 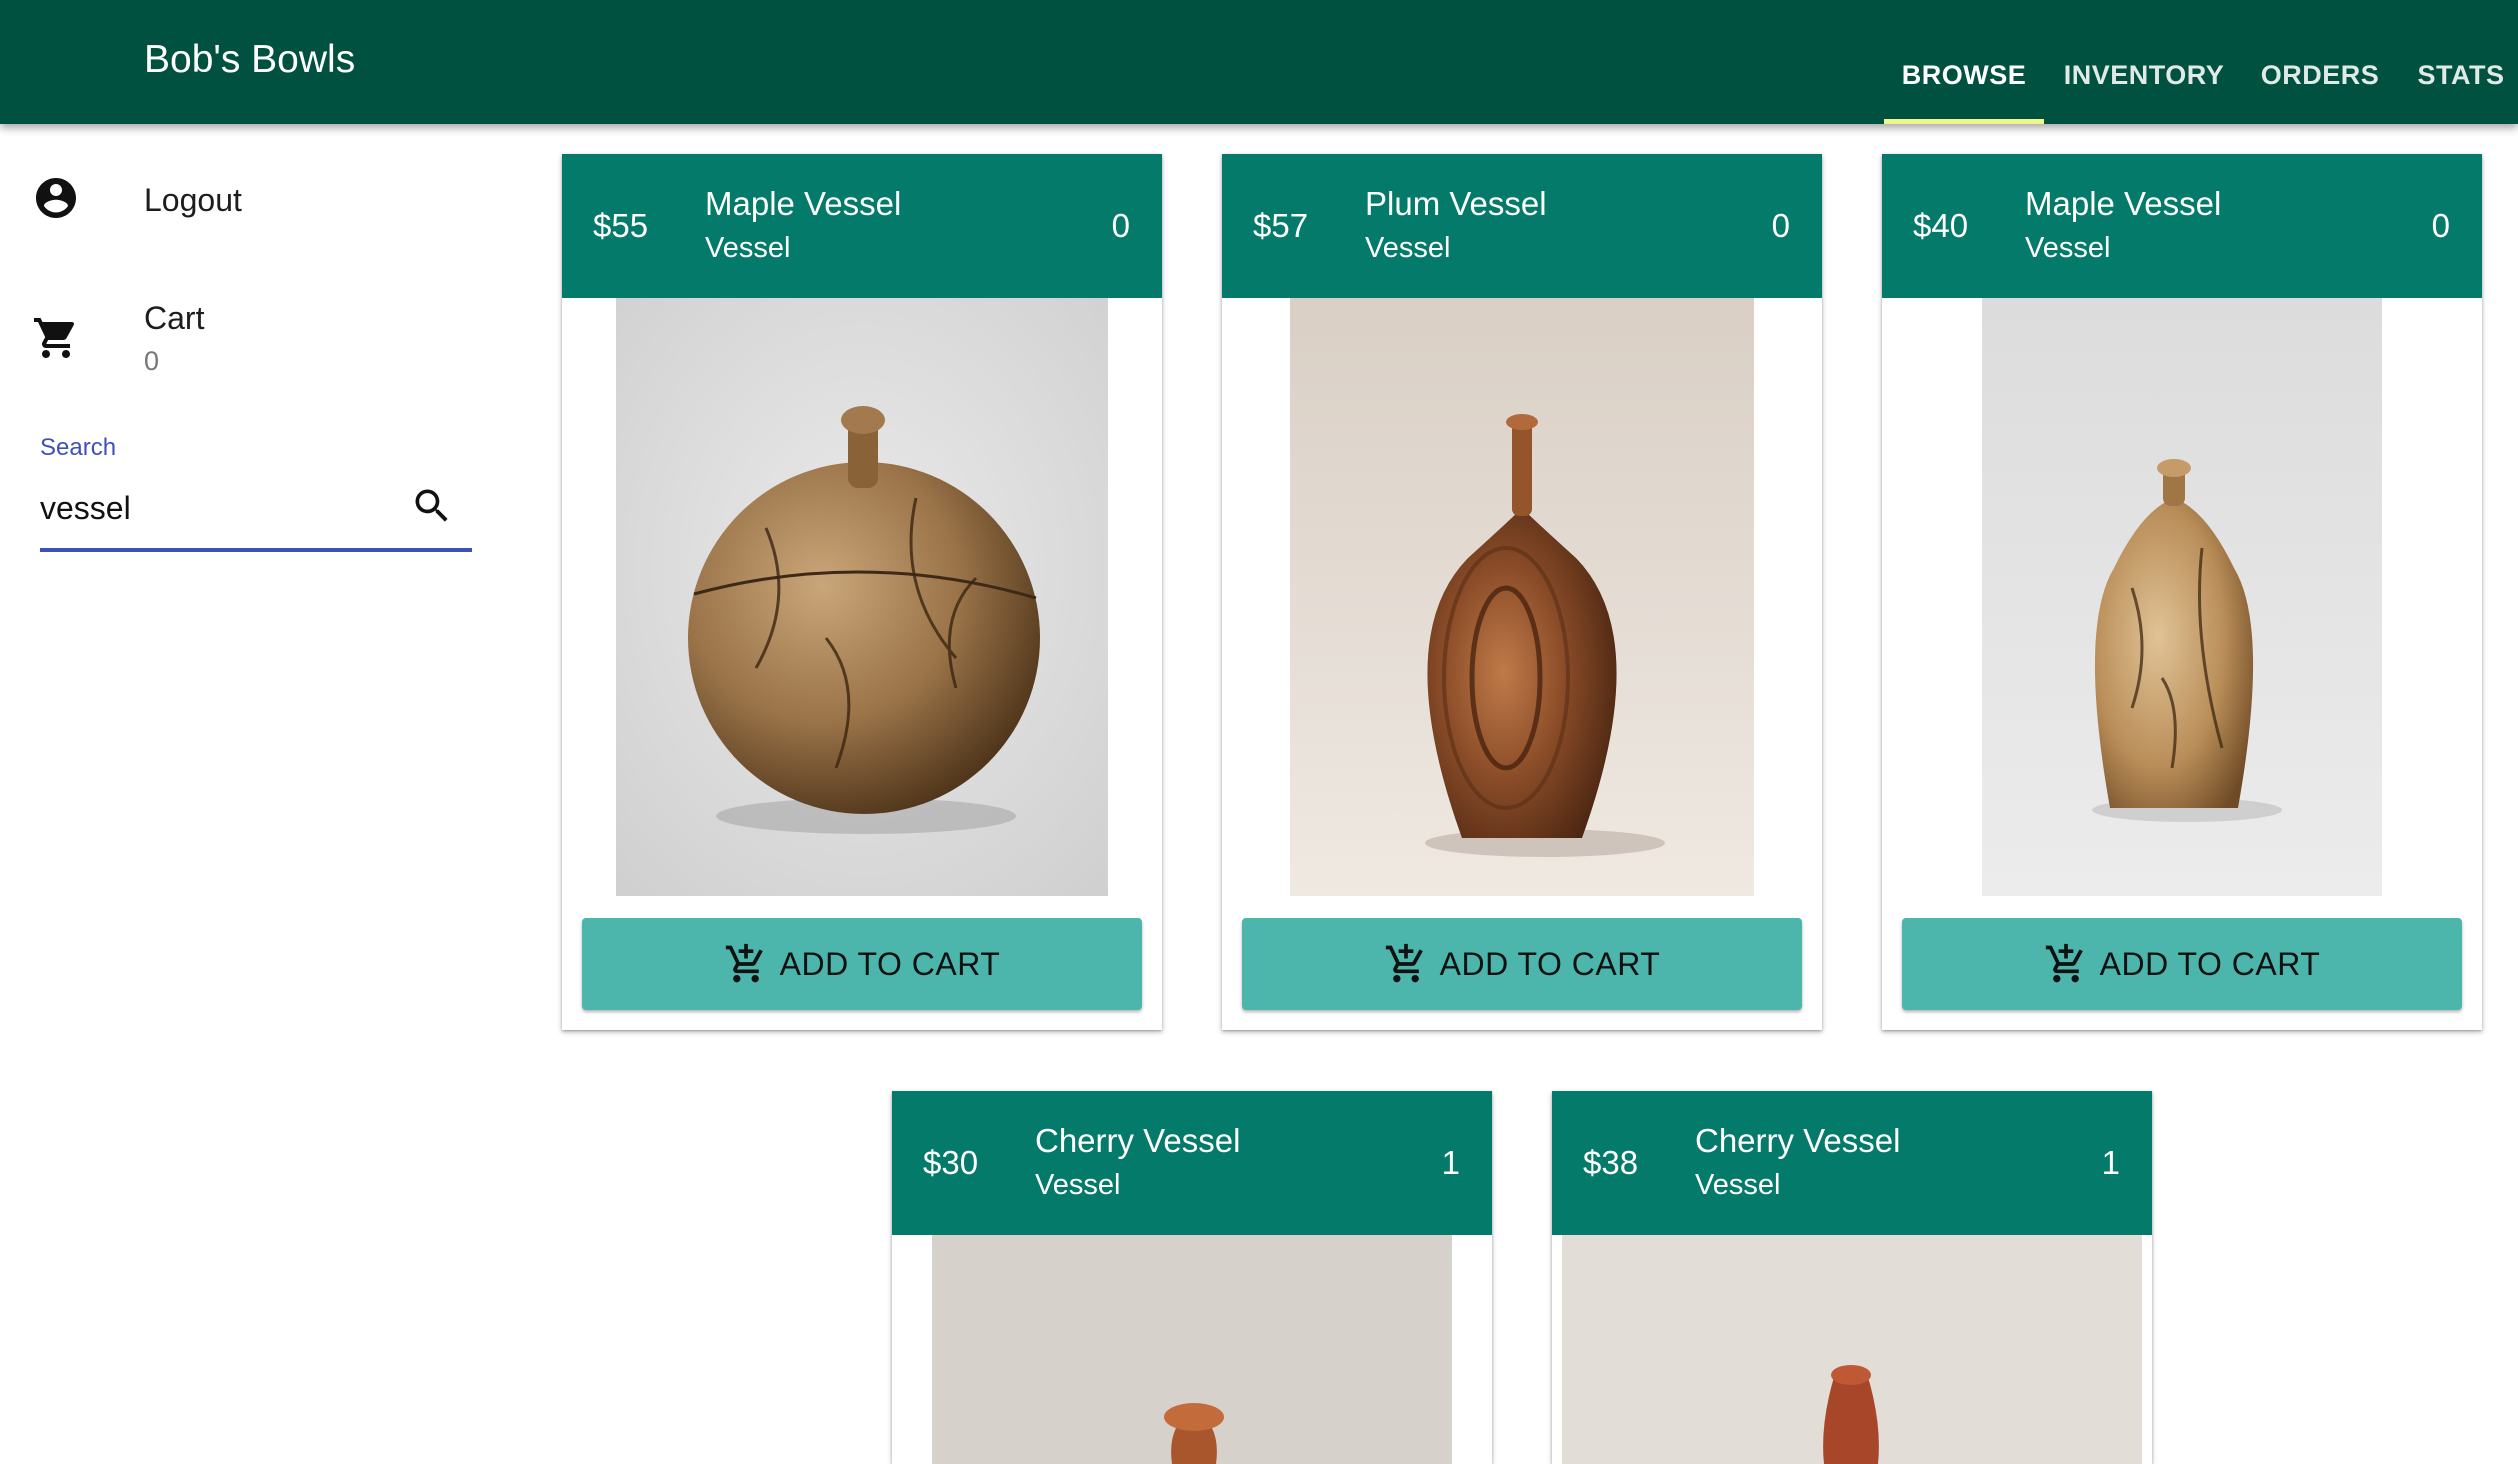 I want to click on cart-item: Cart 0, so click(x=256, y=339).